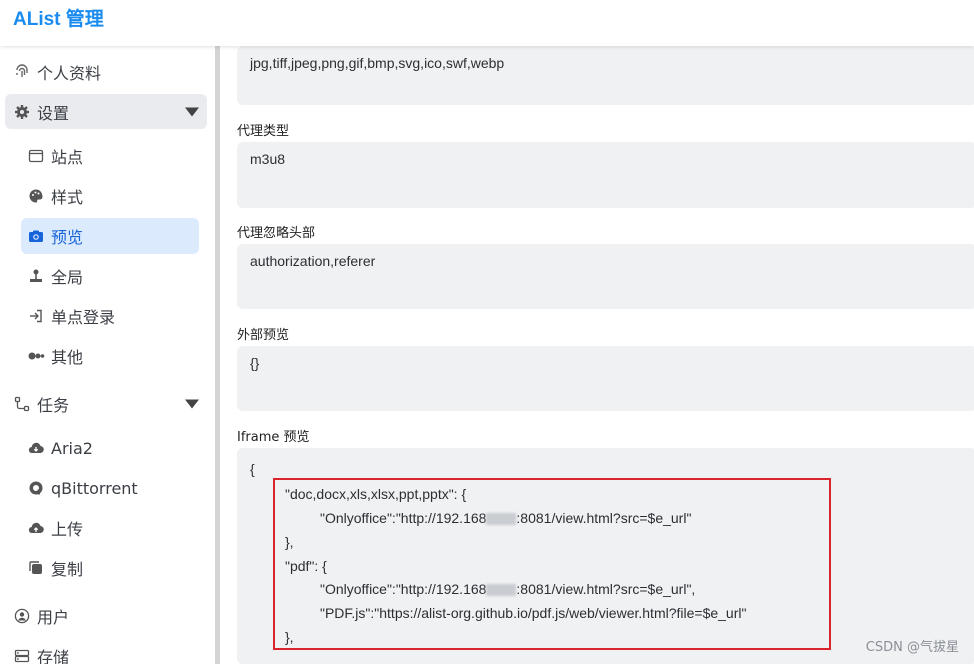 Image resolution: width=974 pixels, height=664 pixels. What do you see at coordinates (106, 111) in the screenshot?
I see `sidebar-item-settings: 设置` at bounding box center [106, 111].